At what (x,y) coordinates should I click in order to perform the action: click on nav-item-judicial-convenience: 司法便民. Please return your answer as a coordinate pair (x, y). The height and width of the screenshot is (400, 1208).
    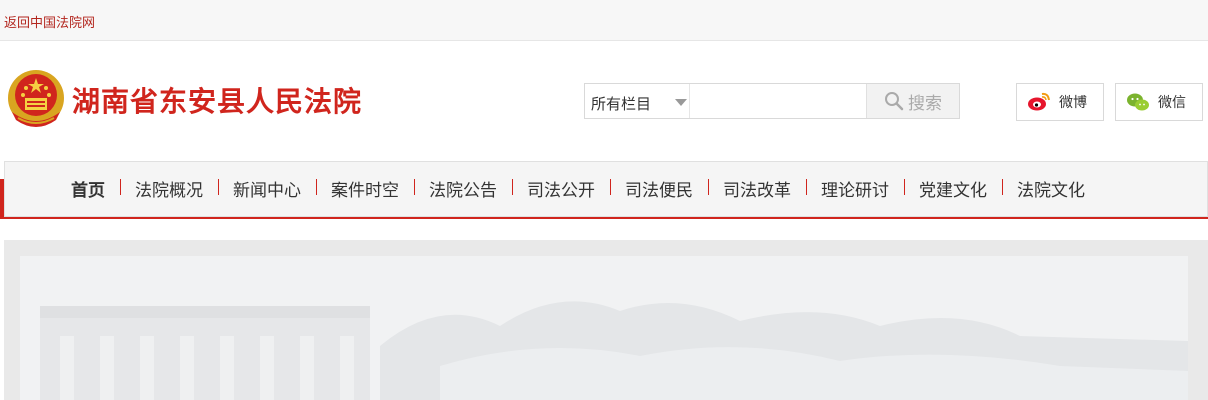
    Looking at the image, I should click on (659, 188).